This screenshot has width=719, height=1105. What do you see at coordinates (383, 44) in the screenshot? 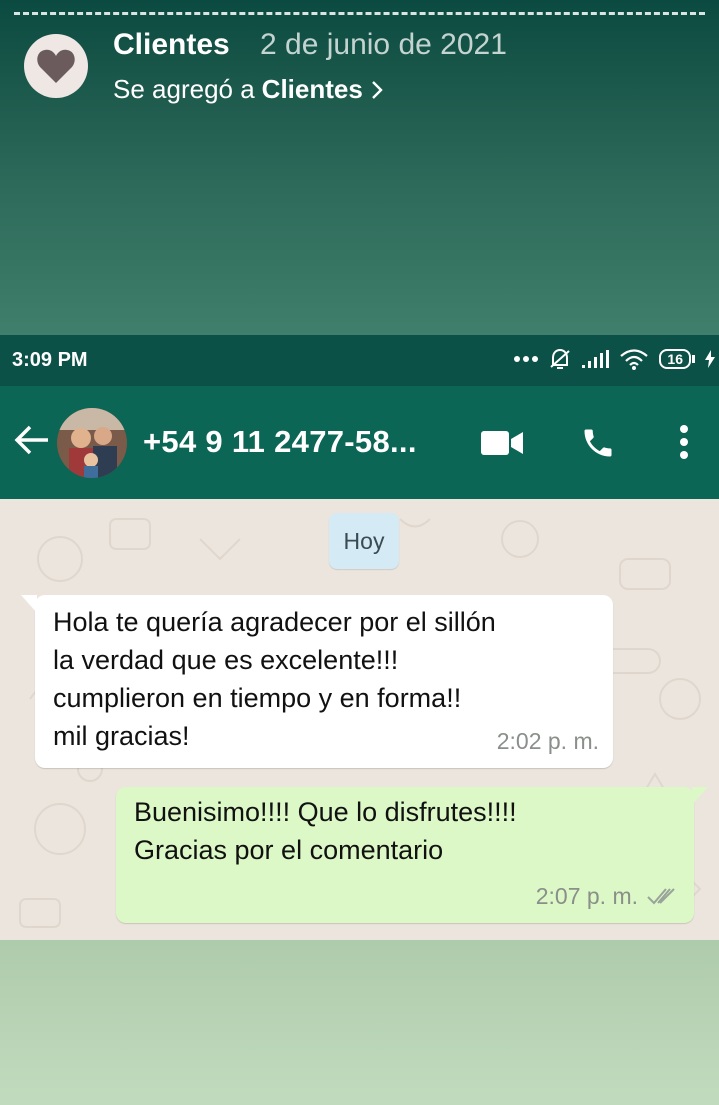
I see `story-date: 2 de junio de 2021` at bounding box center [383, 44].